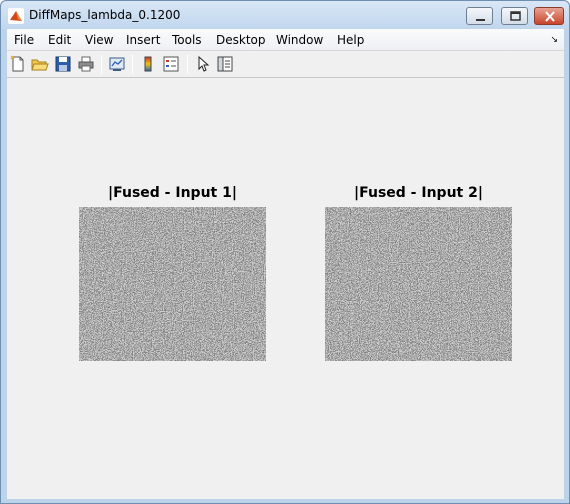  What do you see at coordinates (187, 40) in the screenshot?
I see `menu-tools: Tools` at bounding box center [187, 40].